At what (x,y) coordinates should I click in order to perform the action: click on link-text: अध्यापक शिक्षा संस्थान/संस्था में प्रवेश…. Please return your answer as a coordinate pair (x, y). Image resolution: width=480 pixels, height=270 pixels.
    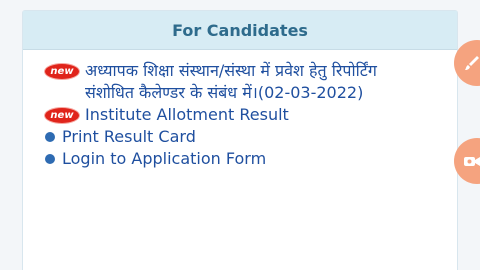
    Looking at the image, I should click on (241, 82).